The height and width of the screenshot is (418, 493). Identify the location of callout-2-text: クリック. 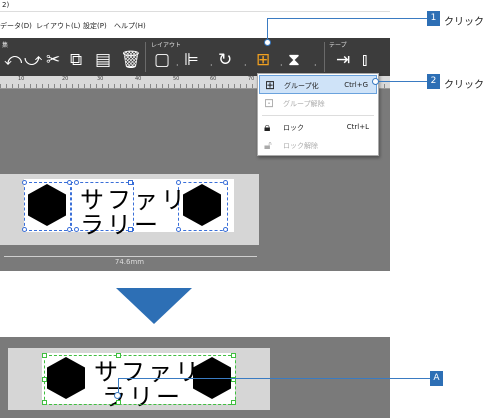
(464, 85).